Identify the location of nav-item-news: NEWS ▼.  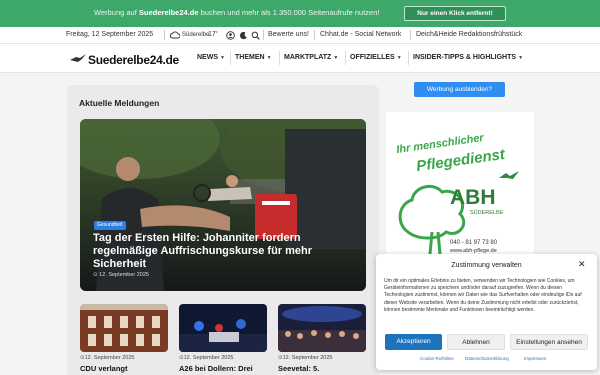
(211, 57).